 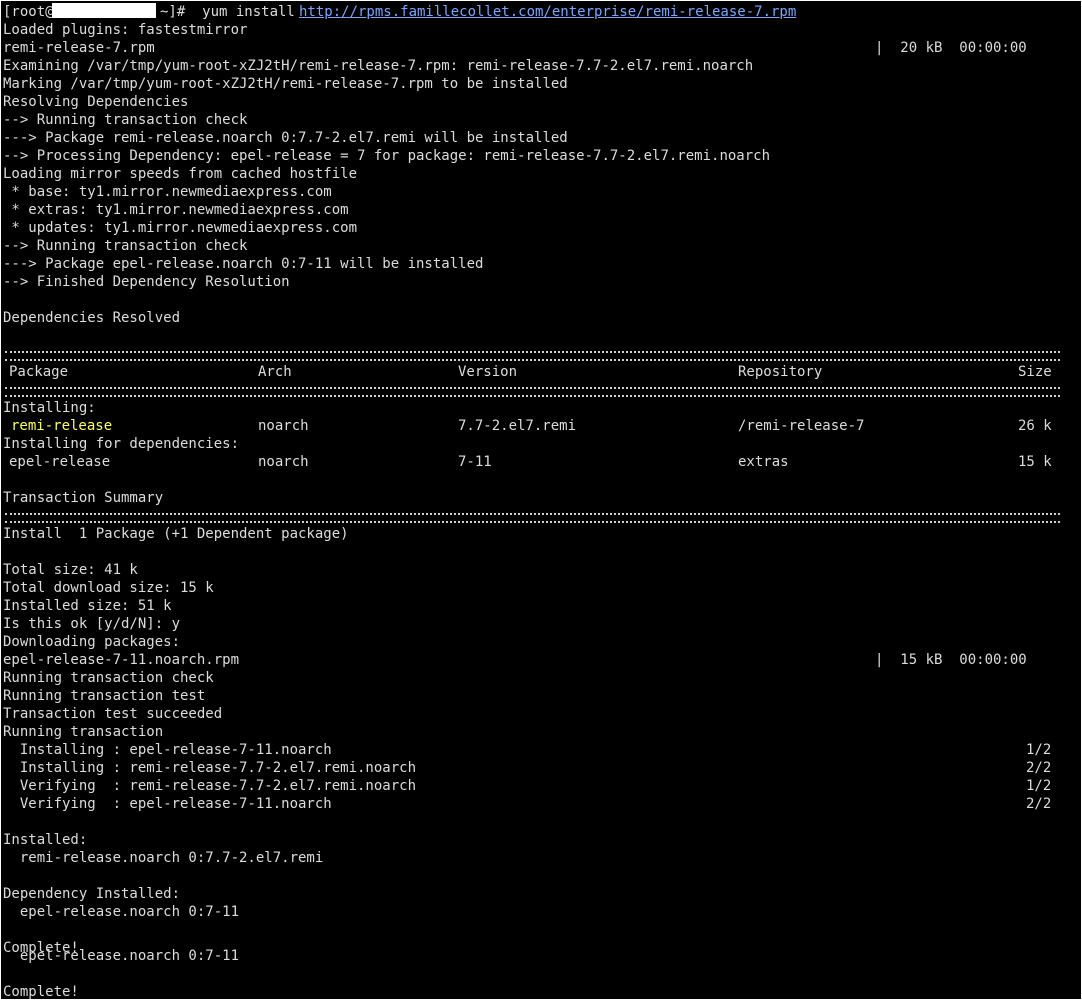 I want to click on output-line: Transaction test succeeded, so click(x=113, y=714).